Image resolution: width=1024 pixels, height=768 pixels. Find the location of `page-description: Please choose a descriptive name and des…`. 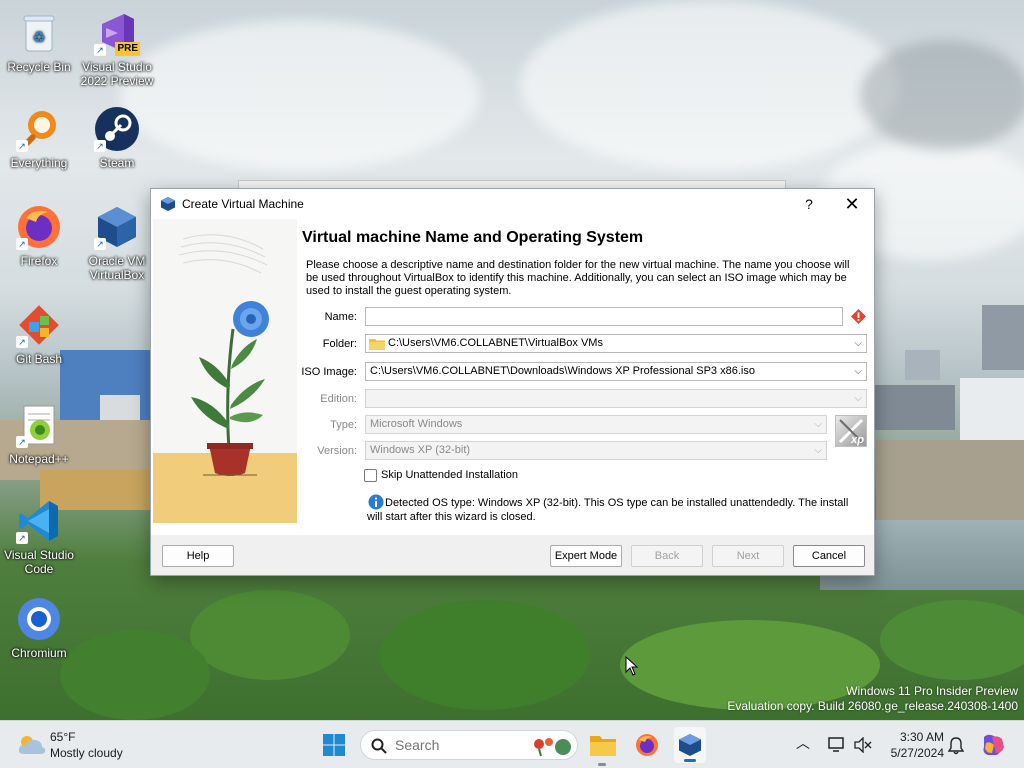

page-description: Please choose a descriptive name and des… is located at coordinates (578, 278).